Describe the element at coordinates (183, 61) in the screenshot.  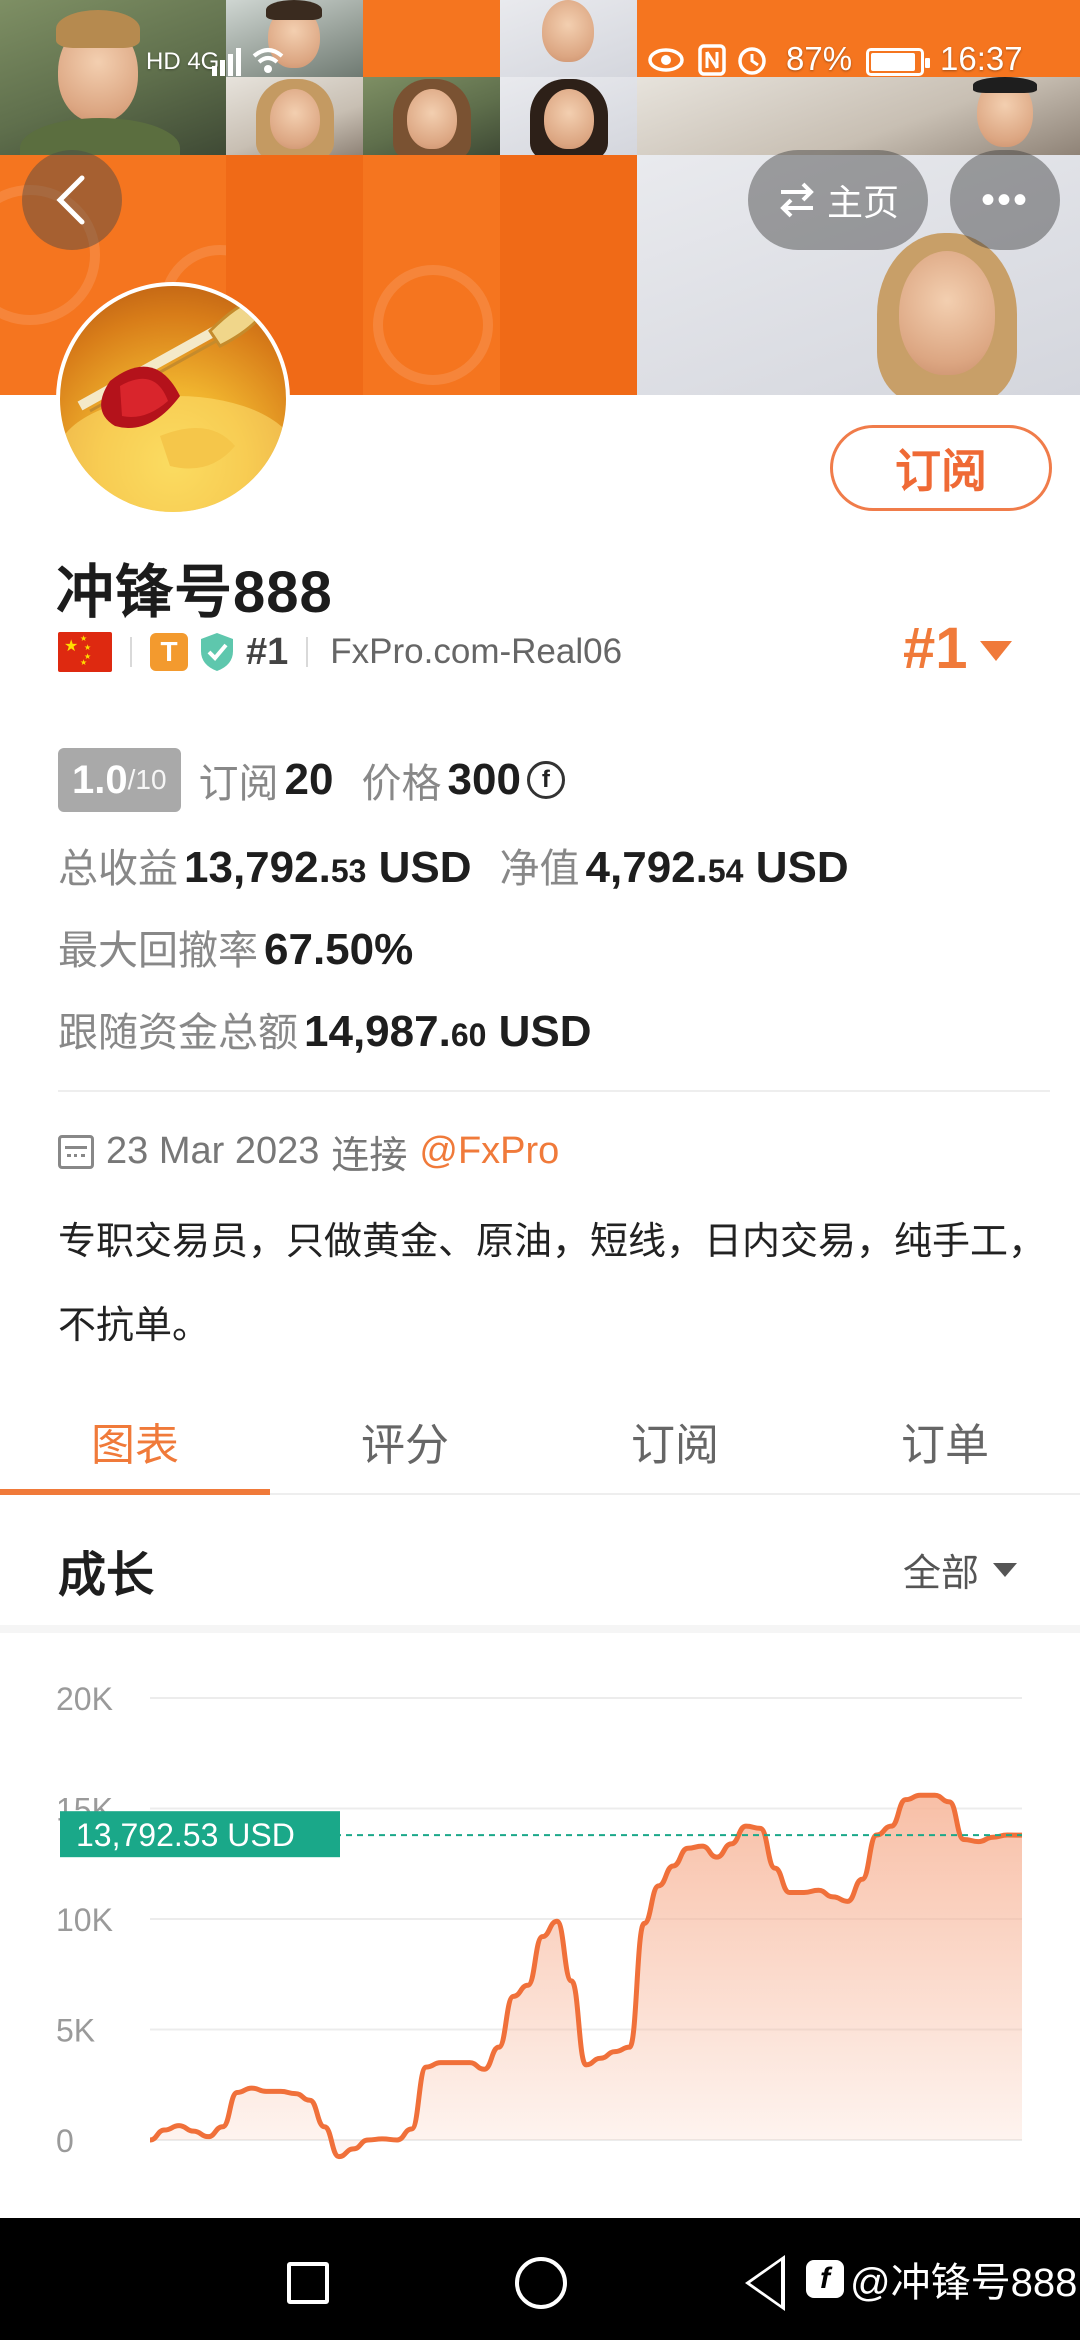
I see `status-signal: HD 4G` at that location.